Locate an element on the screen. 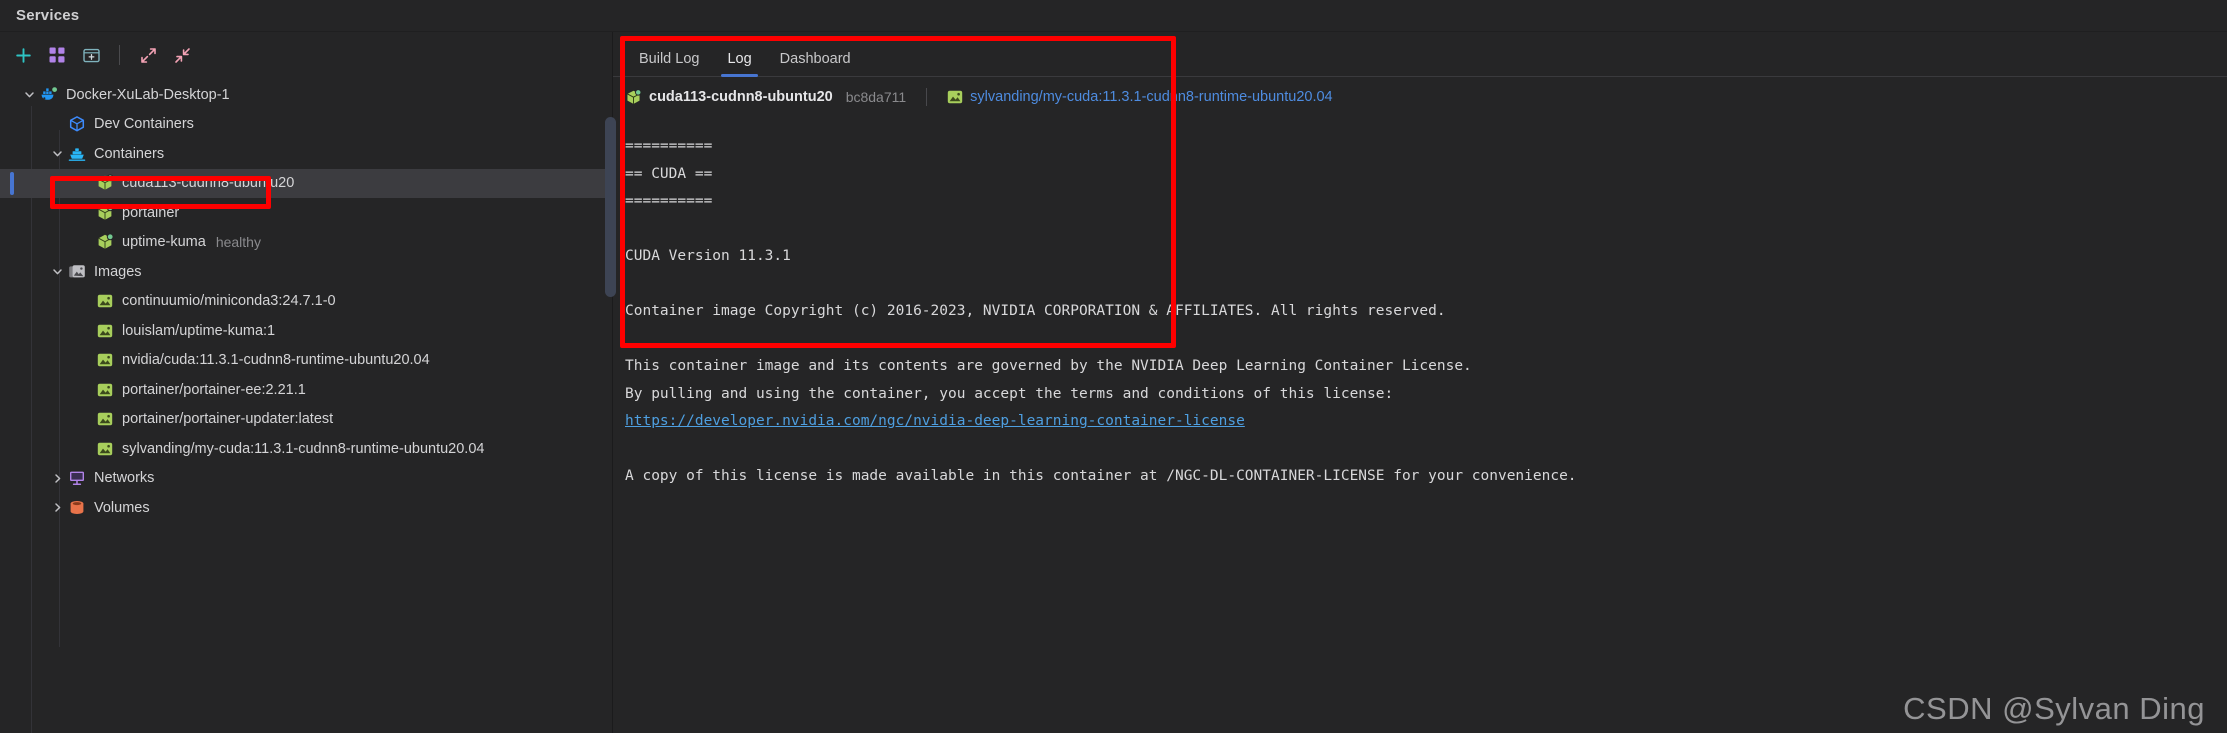 The image size is (2227, 733). network-icon is located at coordinates (77, 478).